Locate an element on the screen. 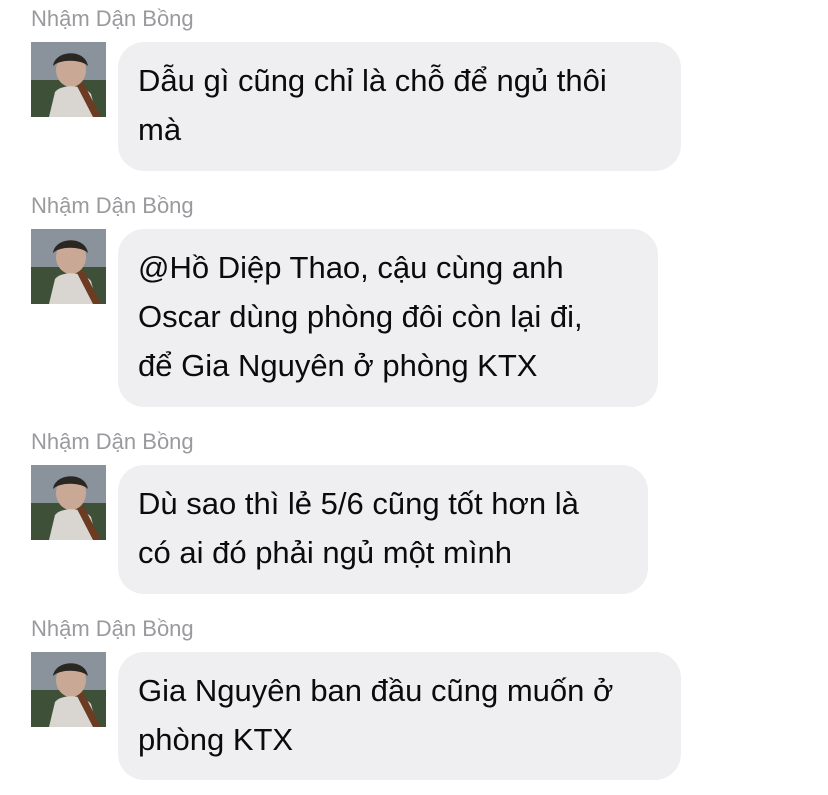  message-bubble: Gia Nguyên ban đầu cũng muốn ở phòng KTX is located at coordinates (399, 716).